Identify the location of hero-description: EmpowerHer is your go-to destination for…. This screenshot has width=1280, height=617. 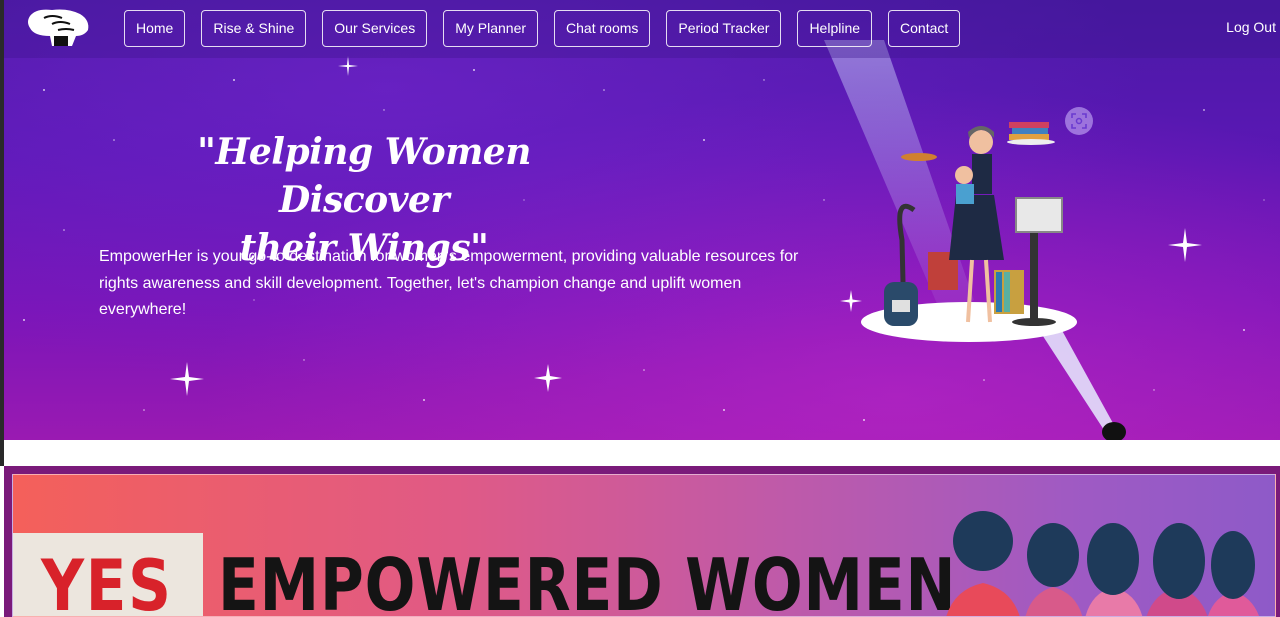
(449, 283).